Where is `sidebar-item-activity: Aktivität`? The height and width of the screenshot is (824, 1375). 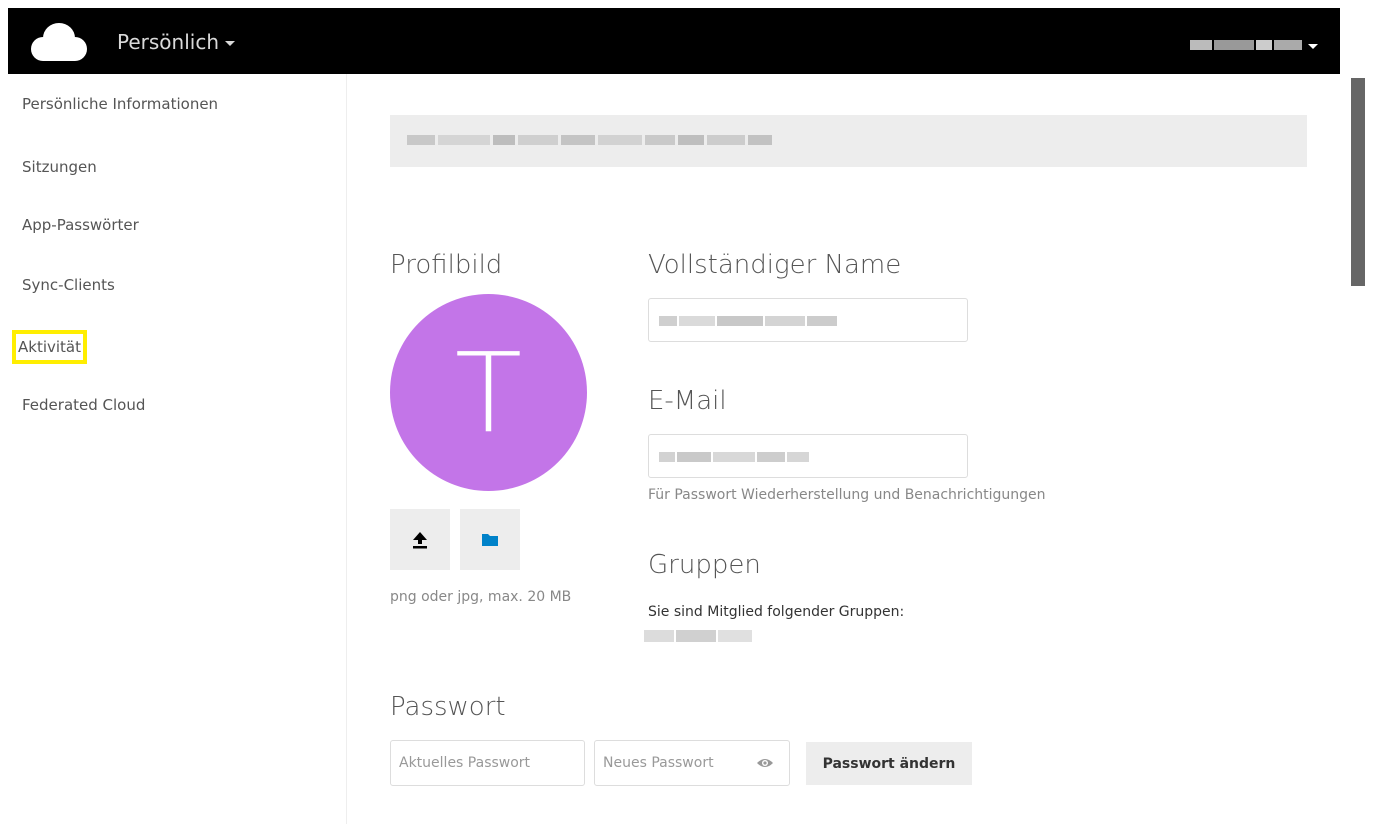
sidebar-item-activity: Aktivität is located at coordinates (49, 347).